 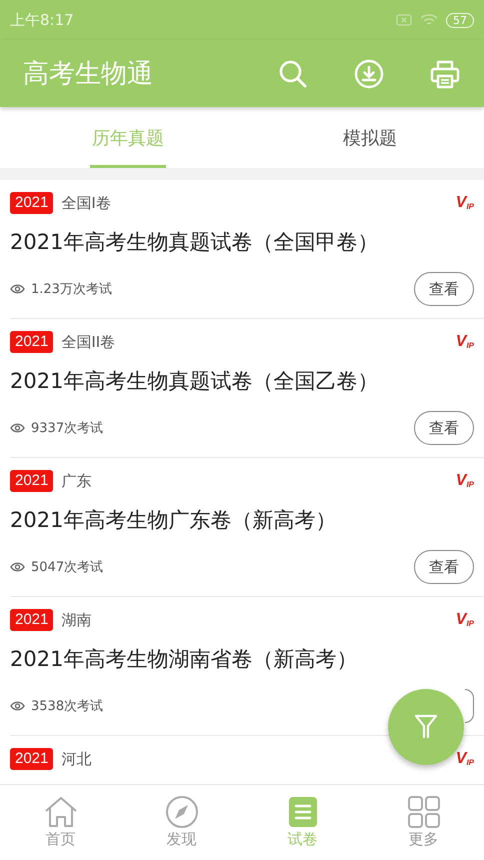 I want to click on view-button, so click(x=469, y=706).